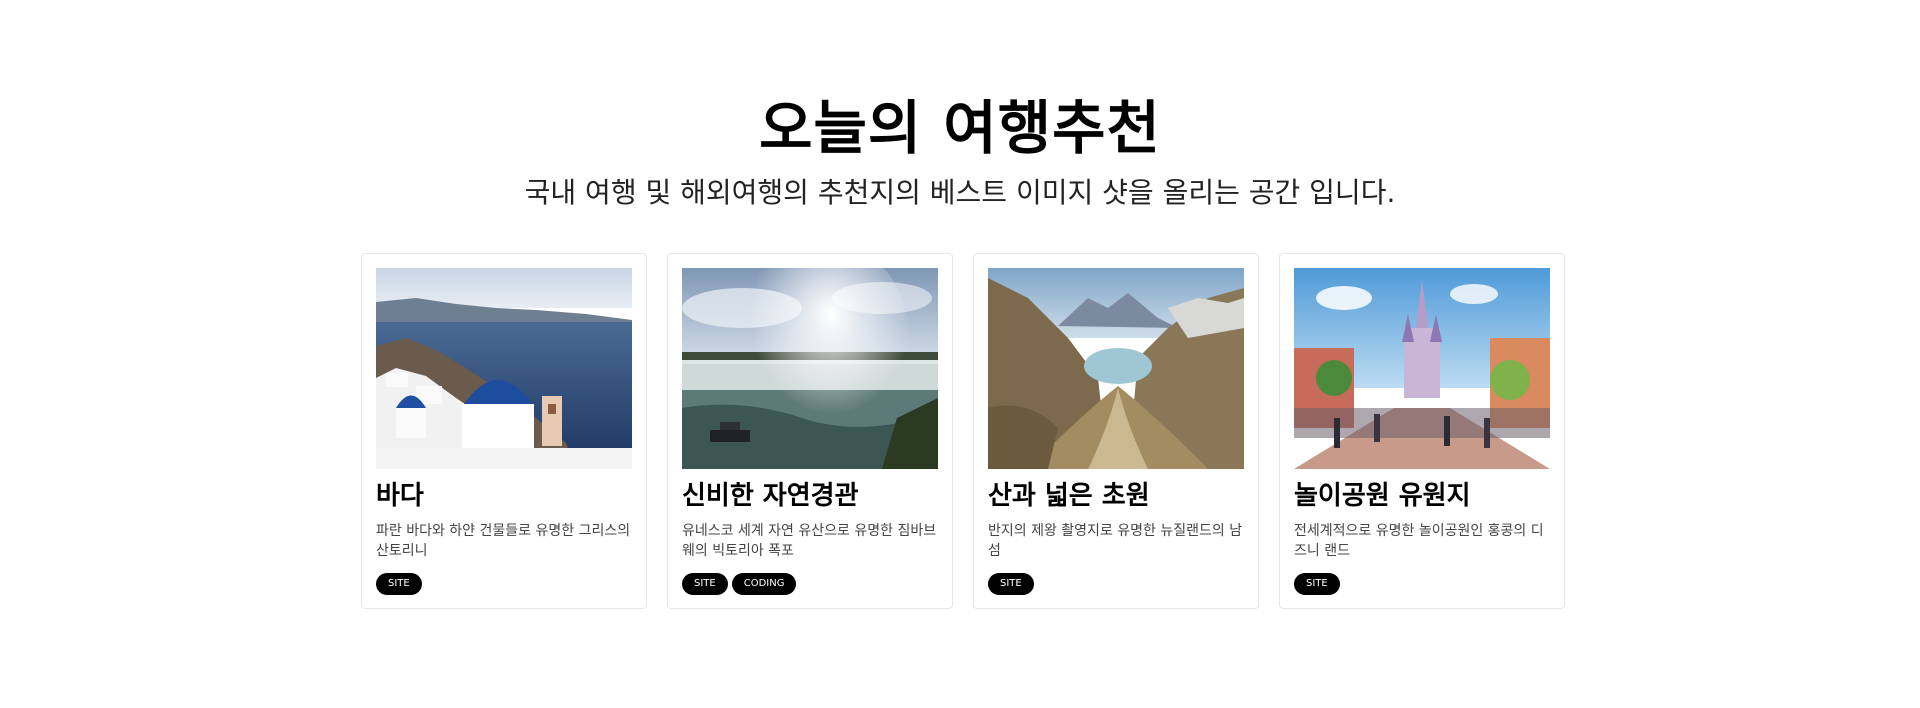 This screenshot has width=1920, height=708. Describe the element at coordinates (770, 496) in the screenshot. I see `card-title: 신비한 자연경관` at that location.